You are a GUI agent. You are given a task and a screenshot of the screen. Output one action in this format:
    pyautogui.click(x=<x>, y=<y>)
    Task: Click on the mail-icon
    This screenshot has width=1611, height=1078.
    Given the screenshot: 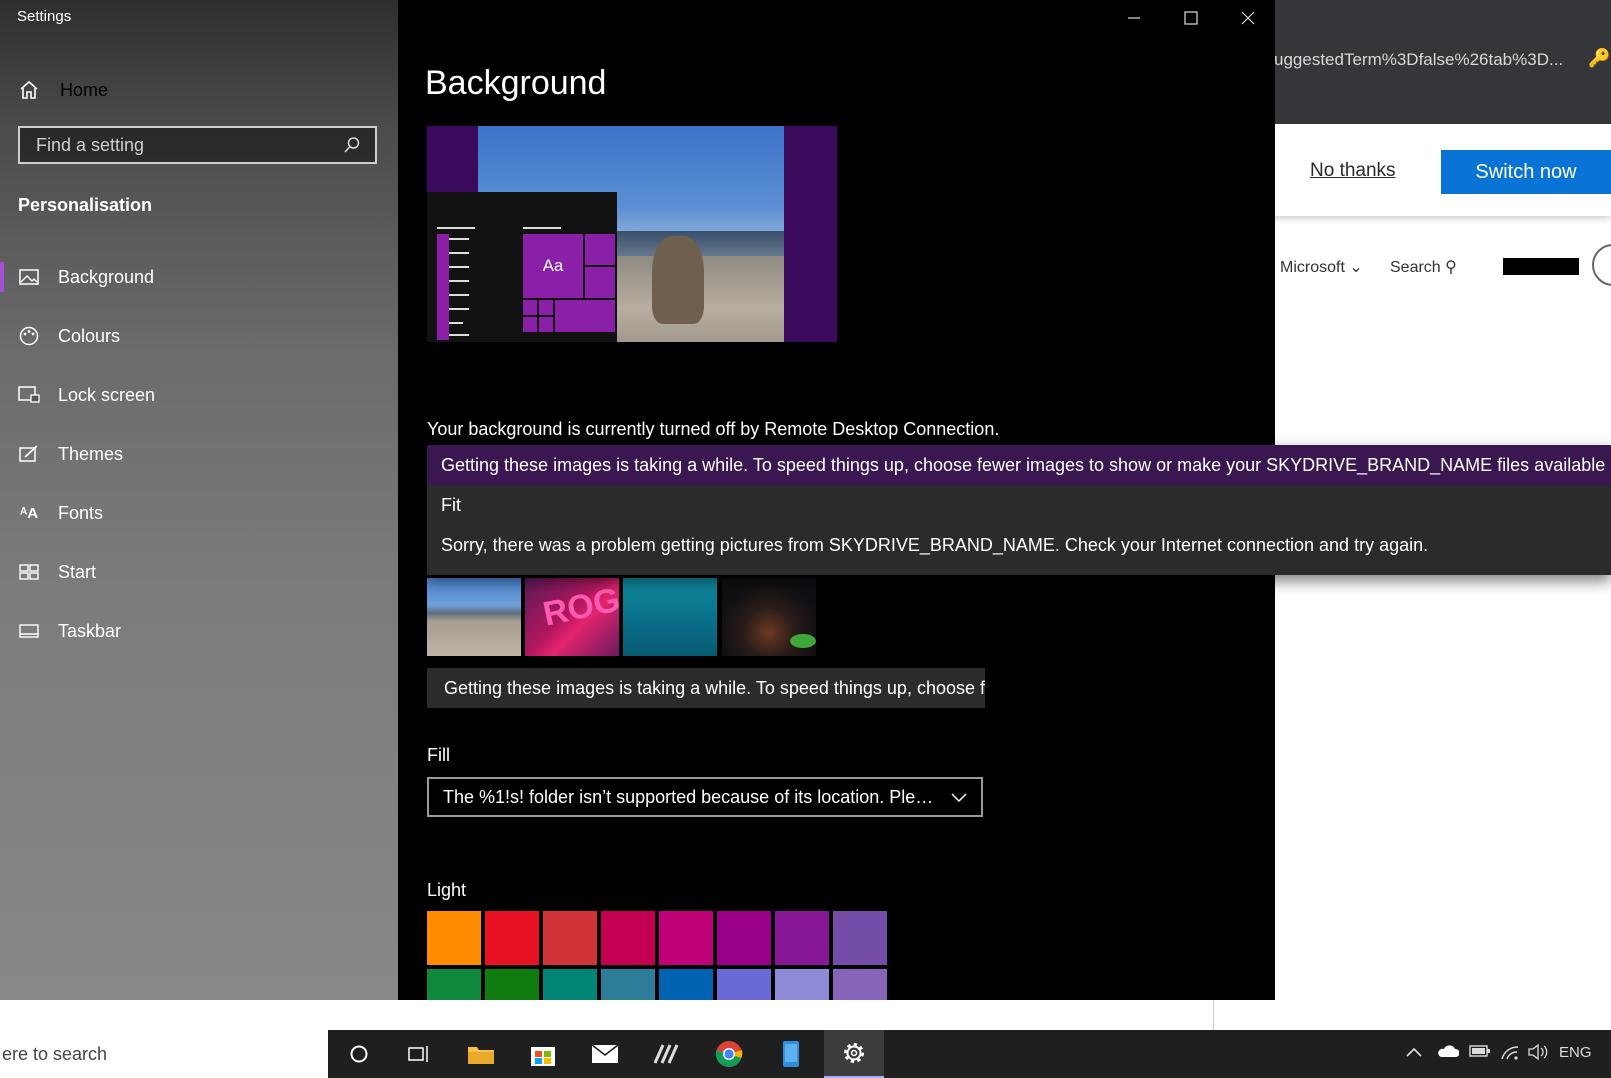 What is the action you would take?
    pyautogui.click(x=605, y=1053)
    